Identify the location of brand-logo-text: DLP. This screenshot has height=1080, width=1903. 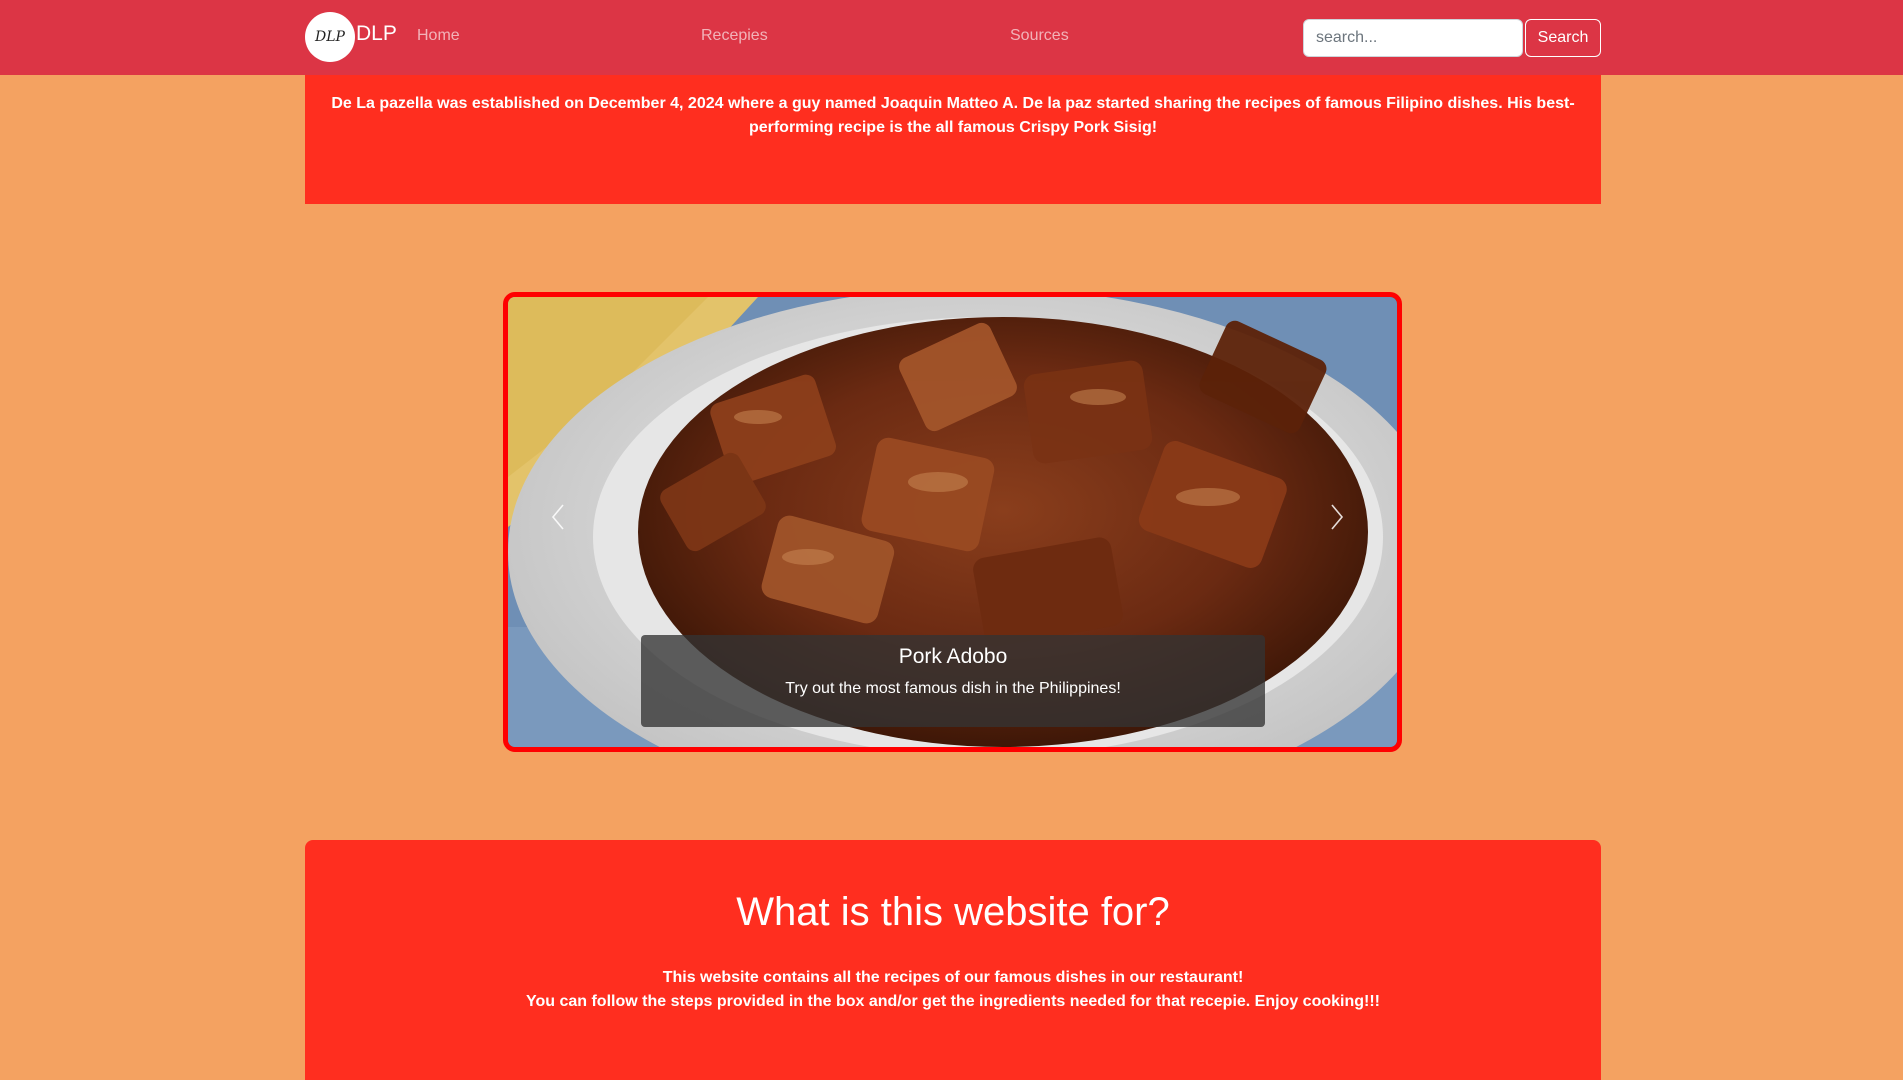
(330, 37).